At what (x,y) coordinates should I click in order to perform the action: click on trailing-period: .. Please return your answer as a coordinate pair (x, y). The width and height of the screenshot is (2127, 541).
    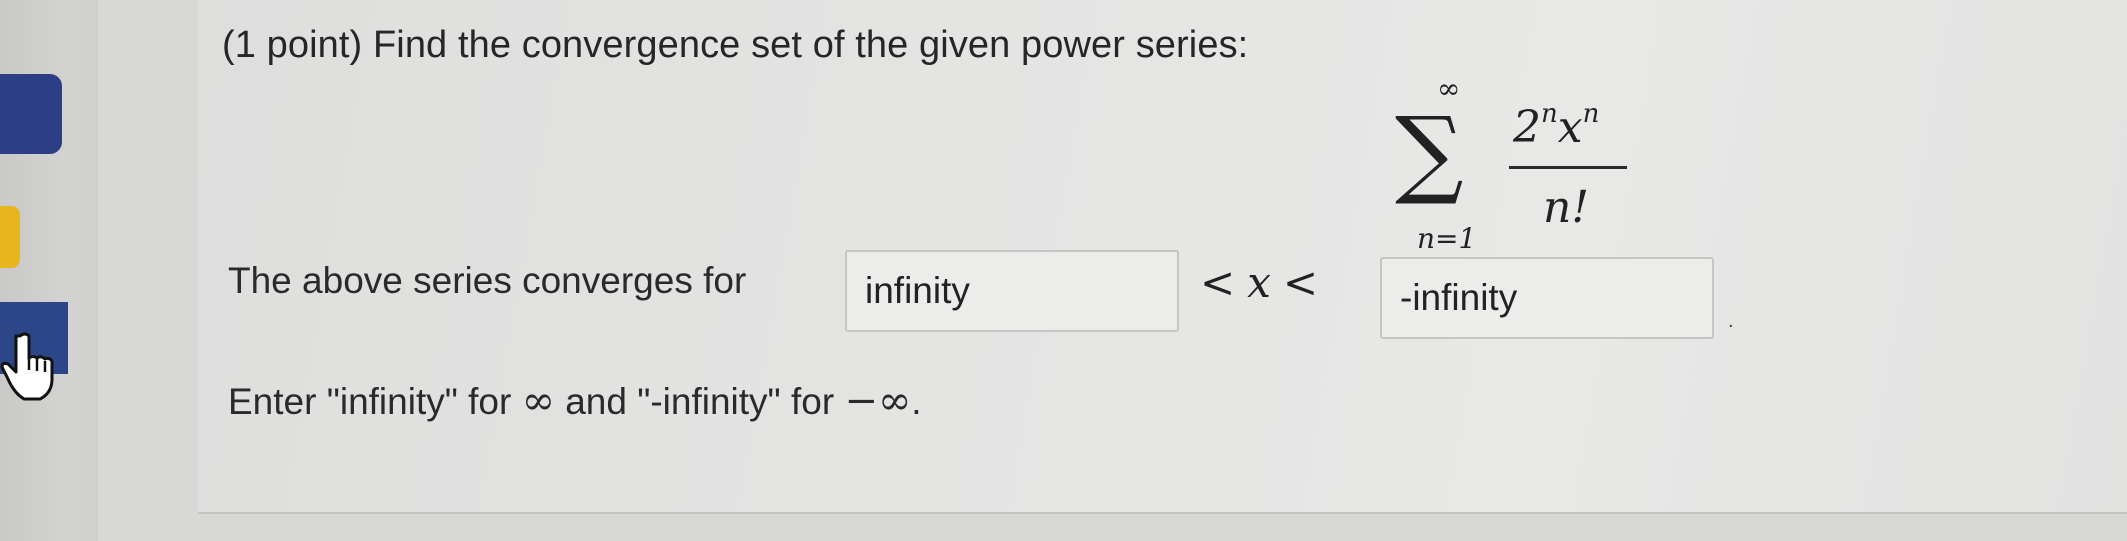
    Looking at the image, I should click on (1731, 321).